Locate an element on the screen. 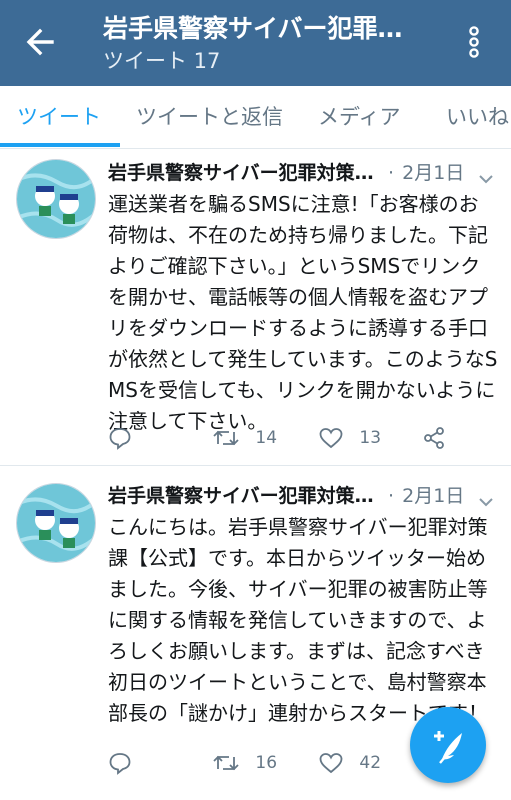 The height and width of the screenshot is (800, 511). like-count: 42 is located at coordinates (370, 763).